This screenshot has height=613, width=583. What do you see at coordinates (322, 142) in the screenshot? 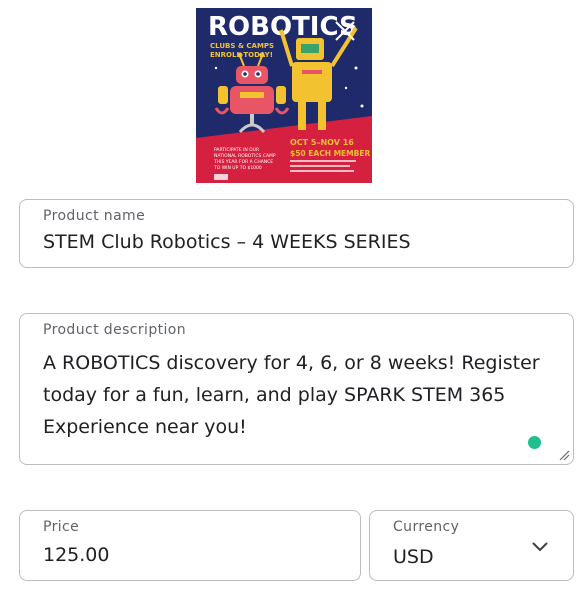
I see `poster-dates: OCT 5–NOV 16` at bounding box center [322, 142].